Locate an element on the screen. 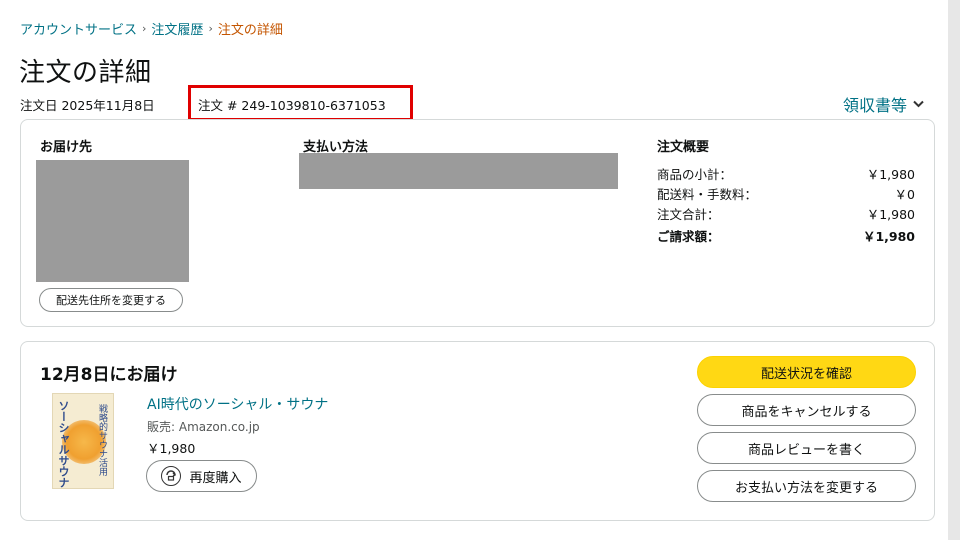 The width and height of the screenshot is (960, 540). order-summary-label: 注文概要 is located at coordinates (683, 147).